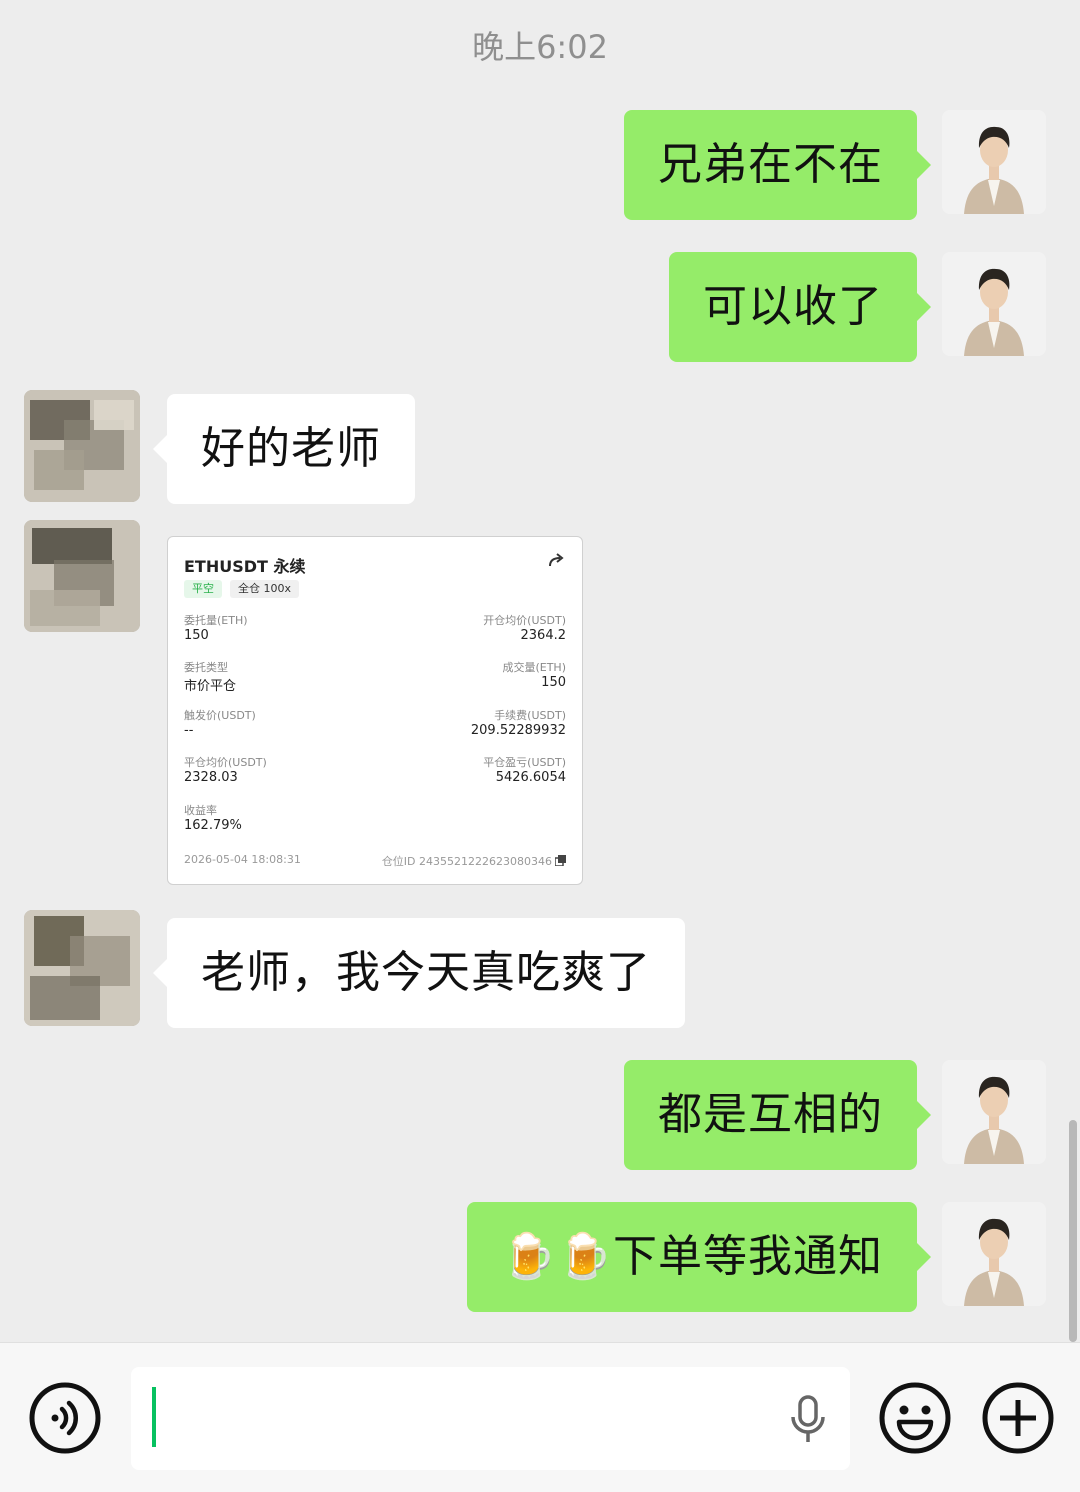 This screenshot has height=1492, width=1080. Describe the element at coordinates (777, 165) in the screenshot. I see `message-bubble-self: 兄弟在不在` at that location.